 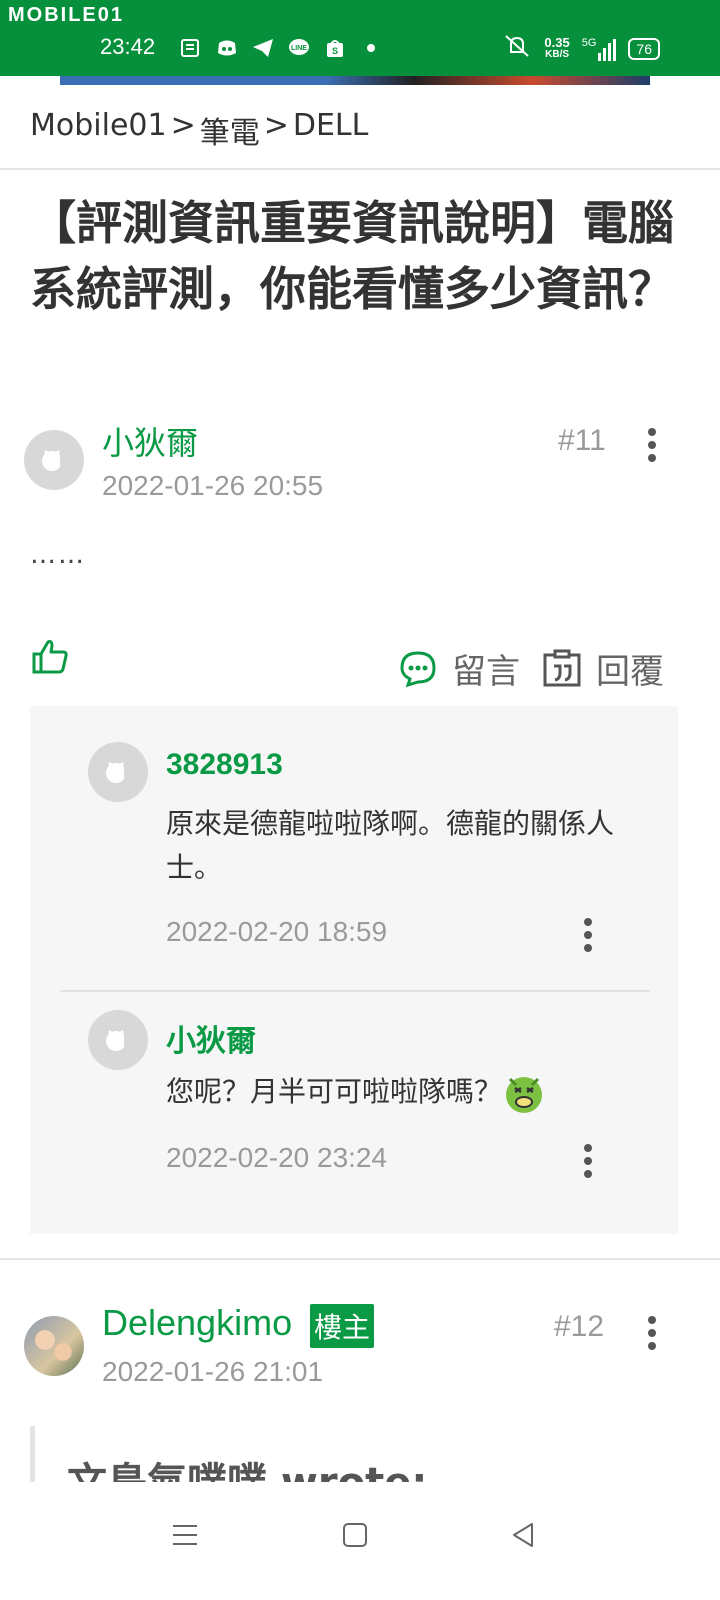 I want to click on svg-text: S, so click(x=335, y=51).